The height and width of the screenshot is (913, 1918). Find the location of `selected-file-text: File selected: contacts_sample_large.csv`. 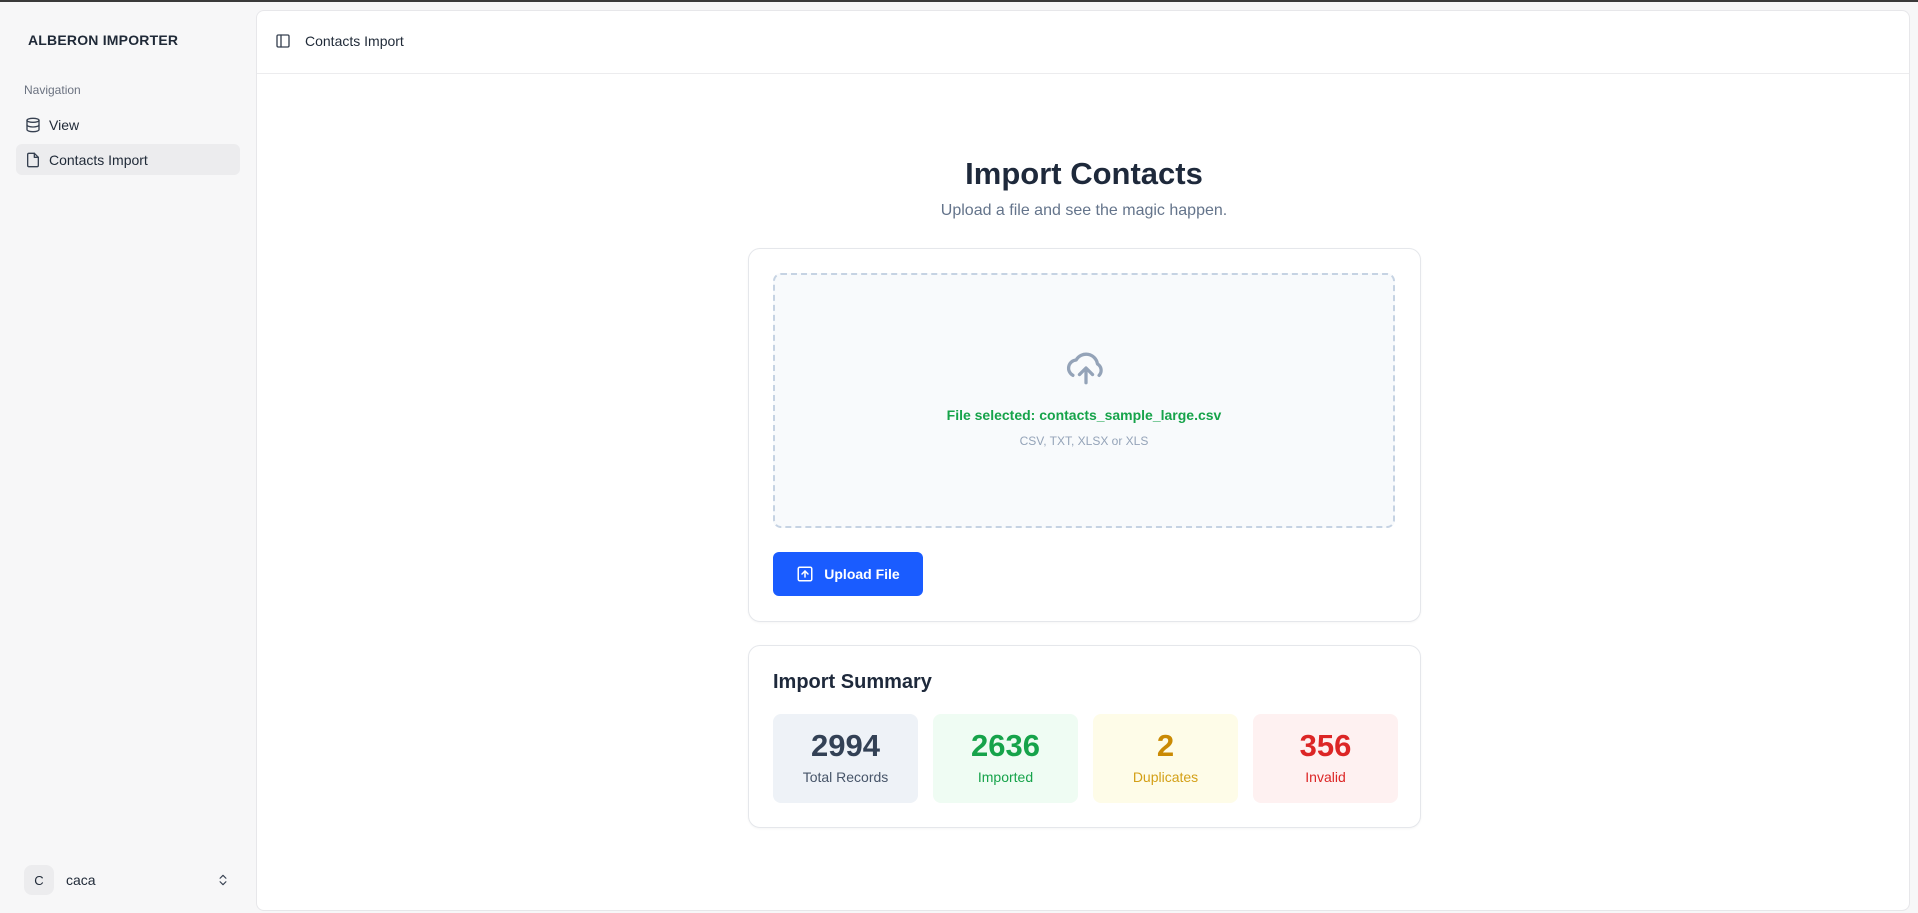

selected-file-text: File selected: contacts_sample_large.csv is located at coordinates (1084, 415).